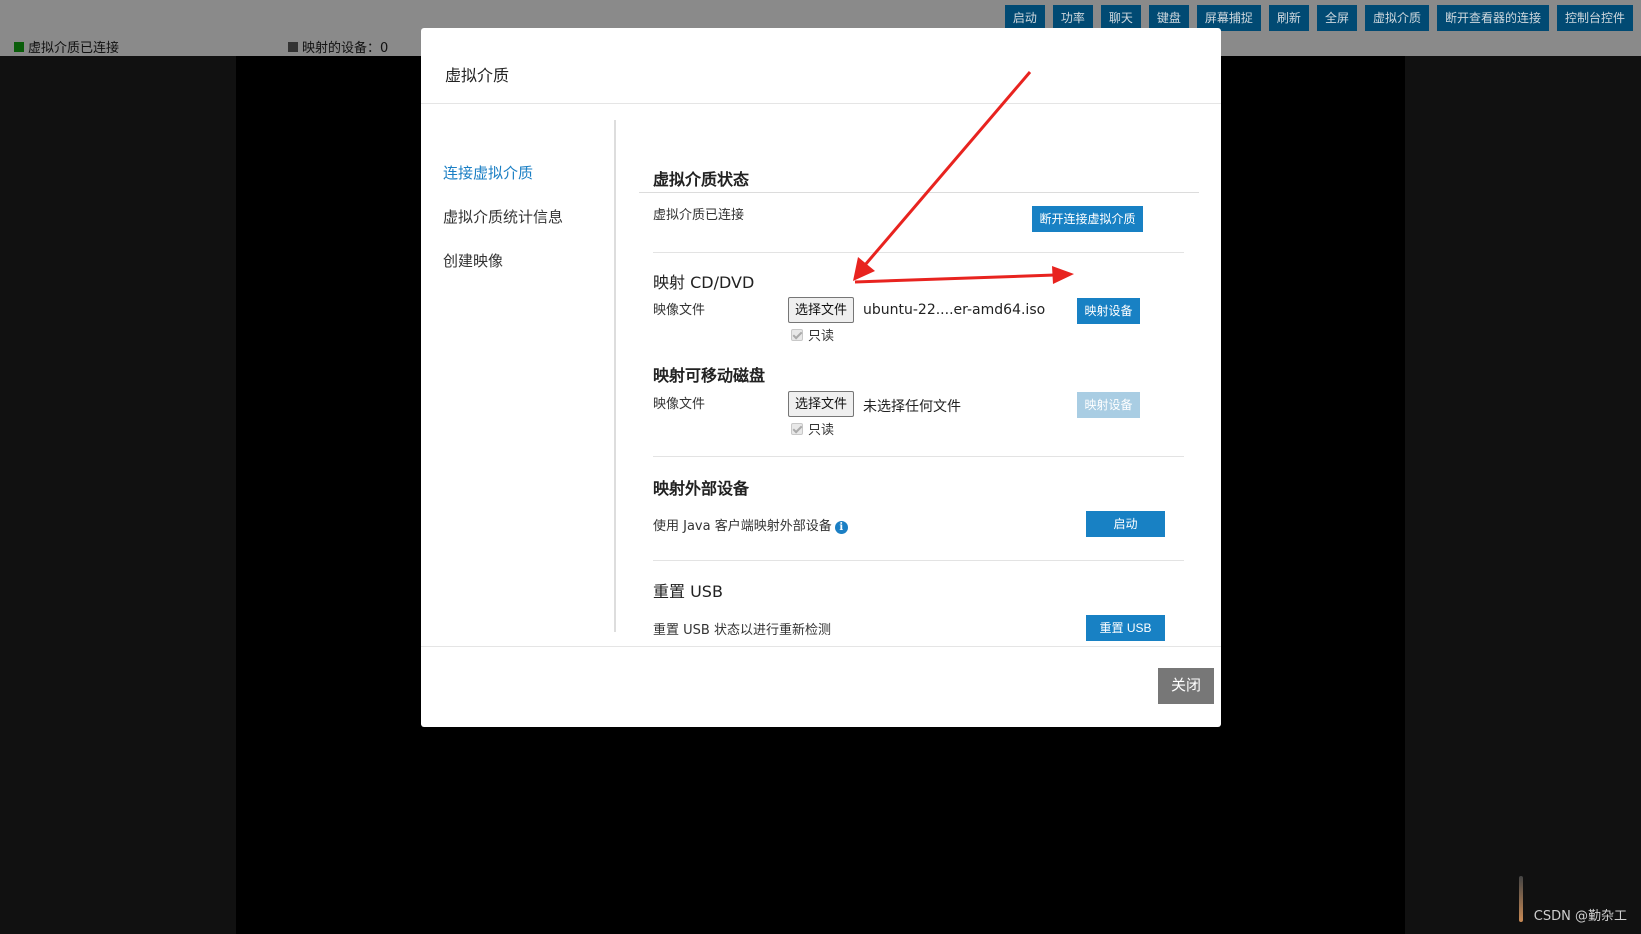  What do you see at coordinates (19, 46) in the screenshot?
I see `connected-indicator-icon` at bounding box center [19, 46].